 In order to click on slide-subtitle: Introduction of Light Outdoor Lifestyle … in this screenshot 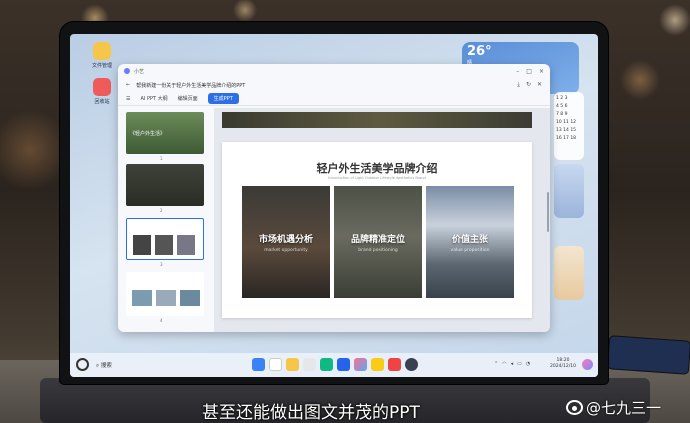, I will do `click(377, 178)`.